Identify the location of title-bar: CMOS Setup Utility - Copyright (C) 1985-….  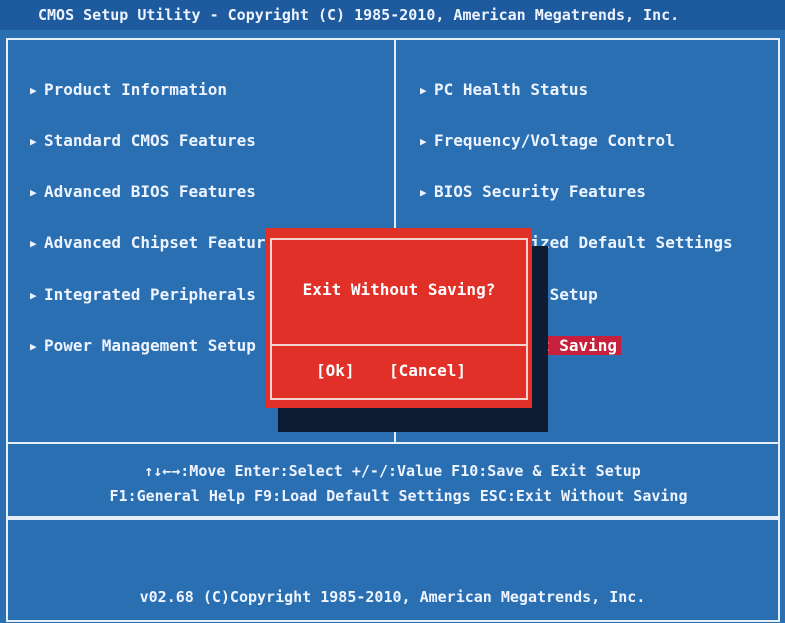
(392, 15).